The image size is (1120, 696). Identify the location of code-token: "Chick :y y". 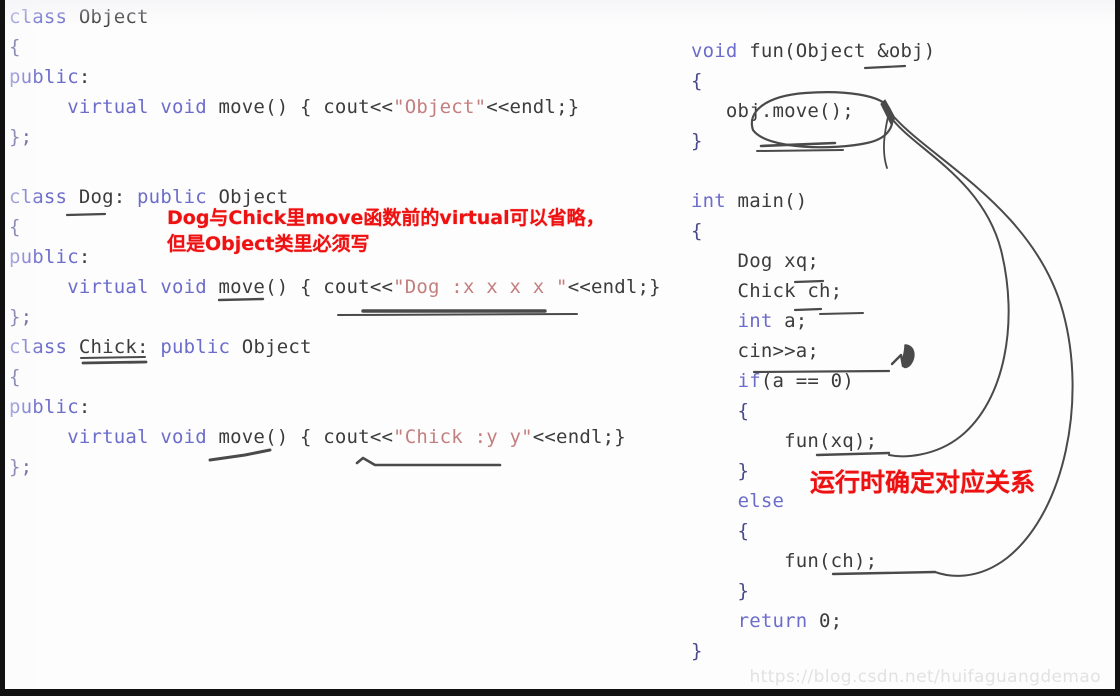
(463, 437).